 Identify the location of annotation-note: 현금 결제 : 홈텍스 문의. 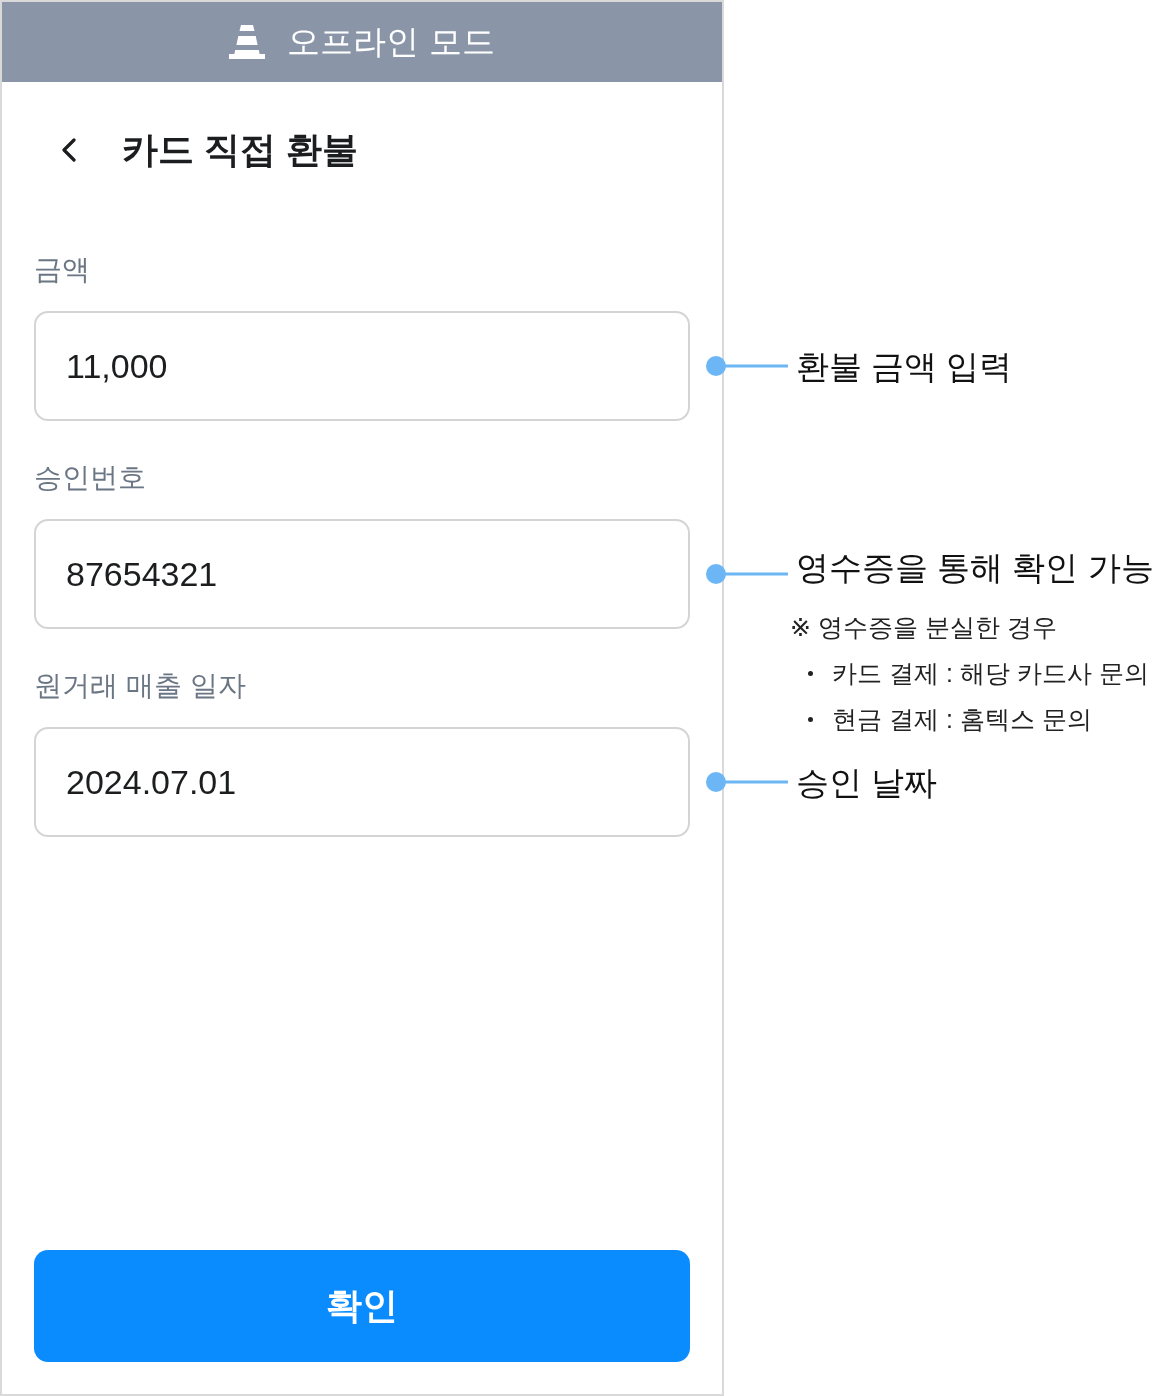
(962, 719).